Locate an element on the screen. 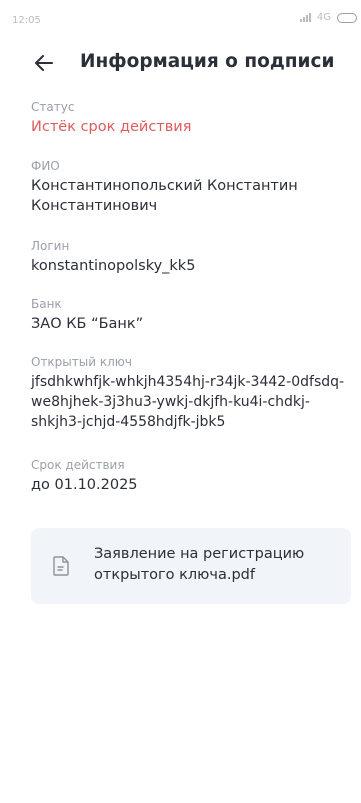 The image size is (361, 803). fio-label: ФИО is located at coordinates (45, 166).